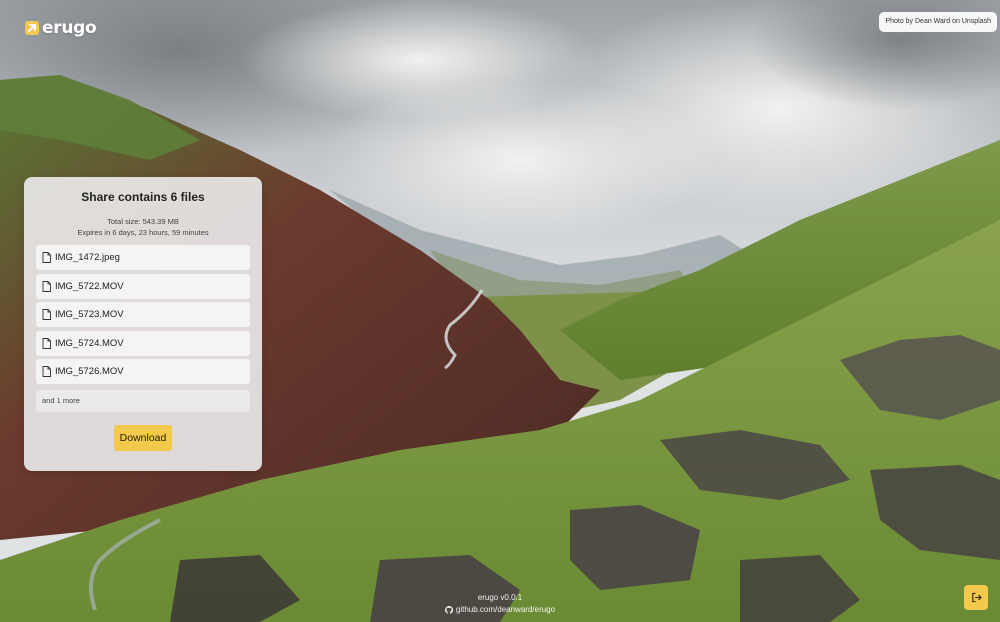 Image resolution: width=1000 pixels, height=622 pixels. I want to click on erugo-arrow-icon, so click(32, 28).